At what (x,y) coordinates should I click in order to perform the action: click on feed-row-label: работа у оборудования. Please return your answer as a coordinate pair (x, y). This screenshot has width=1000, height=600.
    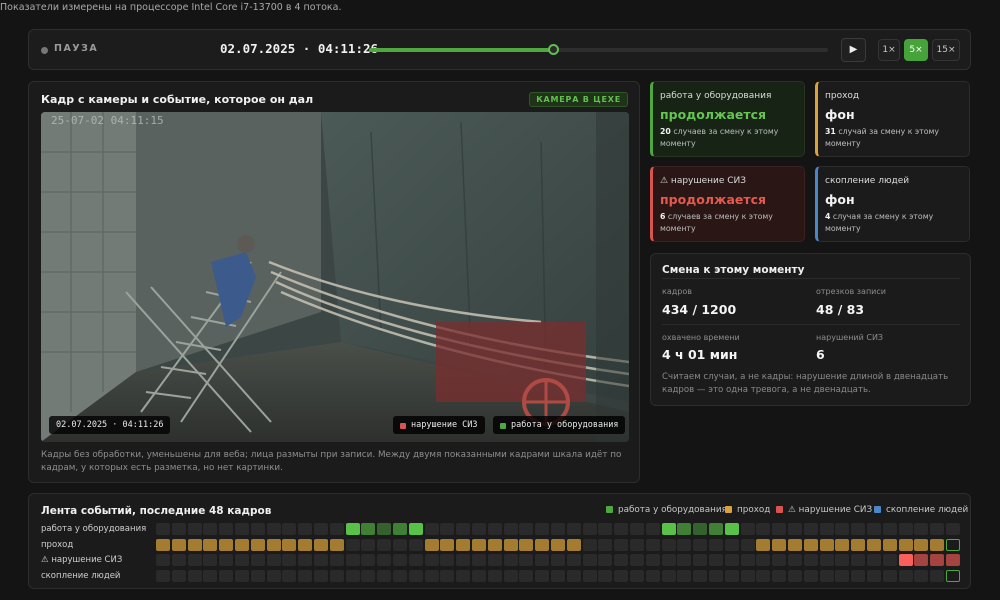
    Looking at the image, I should click on (94, 529).